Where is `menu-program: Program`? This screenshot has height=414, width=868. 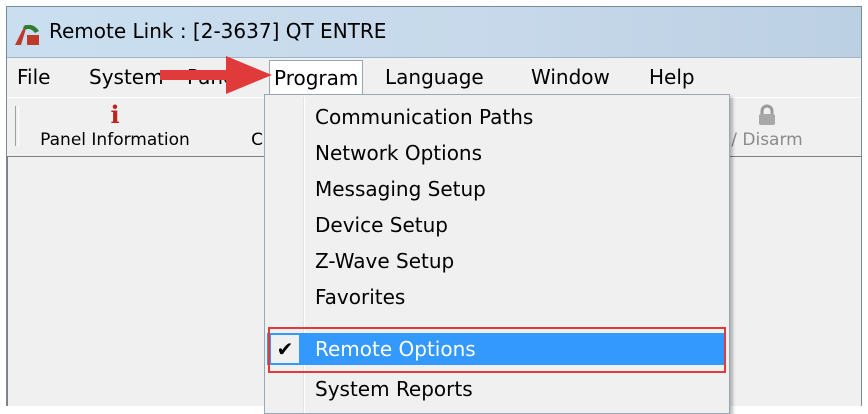
menu-program: Program is located at coordinates (316, 78).